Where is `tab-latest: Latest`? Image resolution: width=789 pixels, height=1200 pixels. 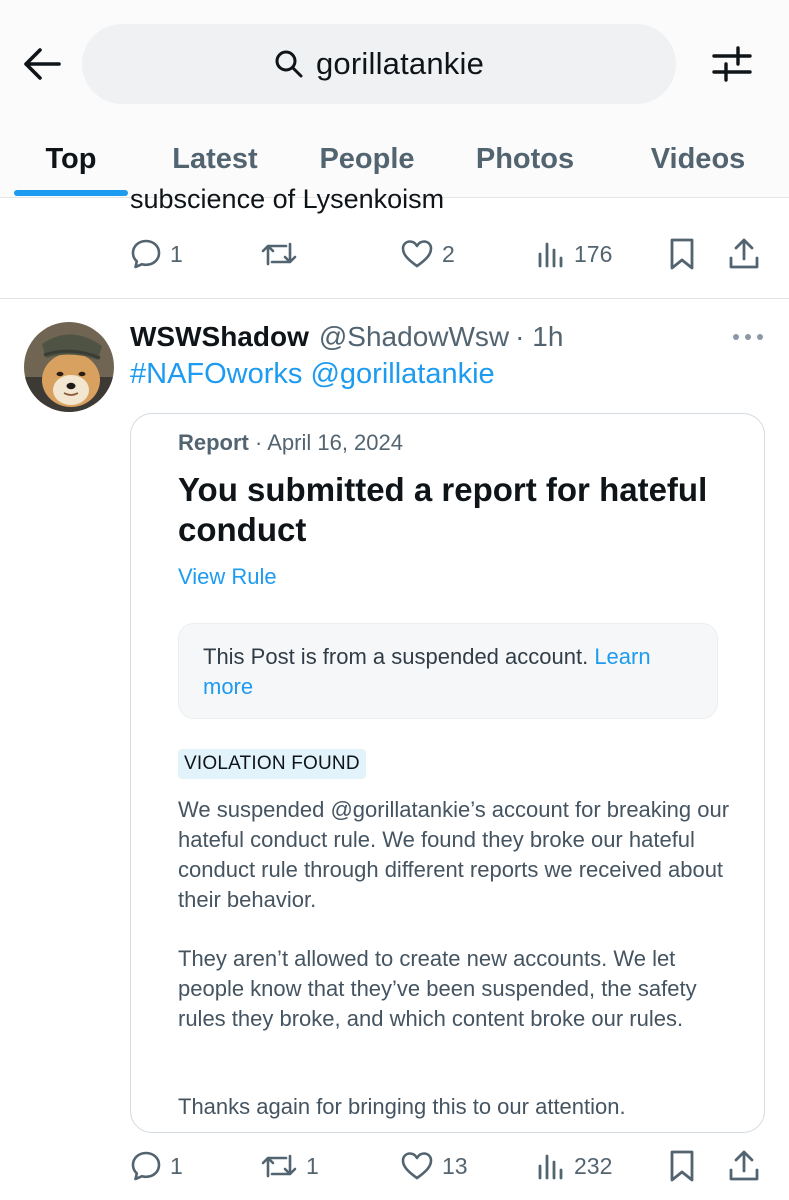 tab-latest: Latest is located at coordinates (215, 159).